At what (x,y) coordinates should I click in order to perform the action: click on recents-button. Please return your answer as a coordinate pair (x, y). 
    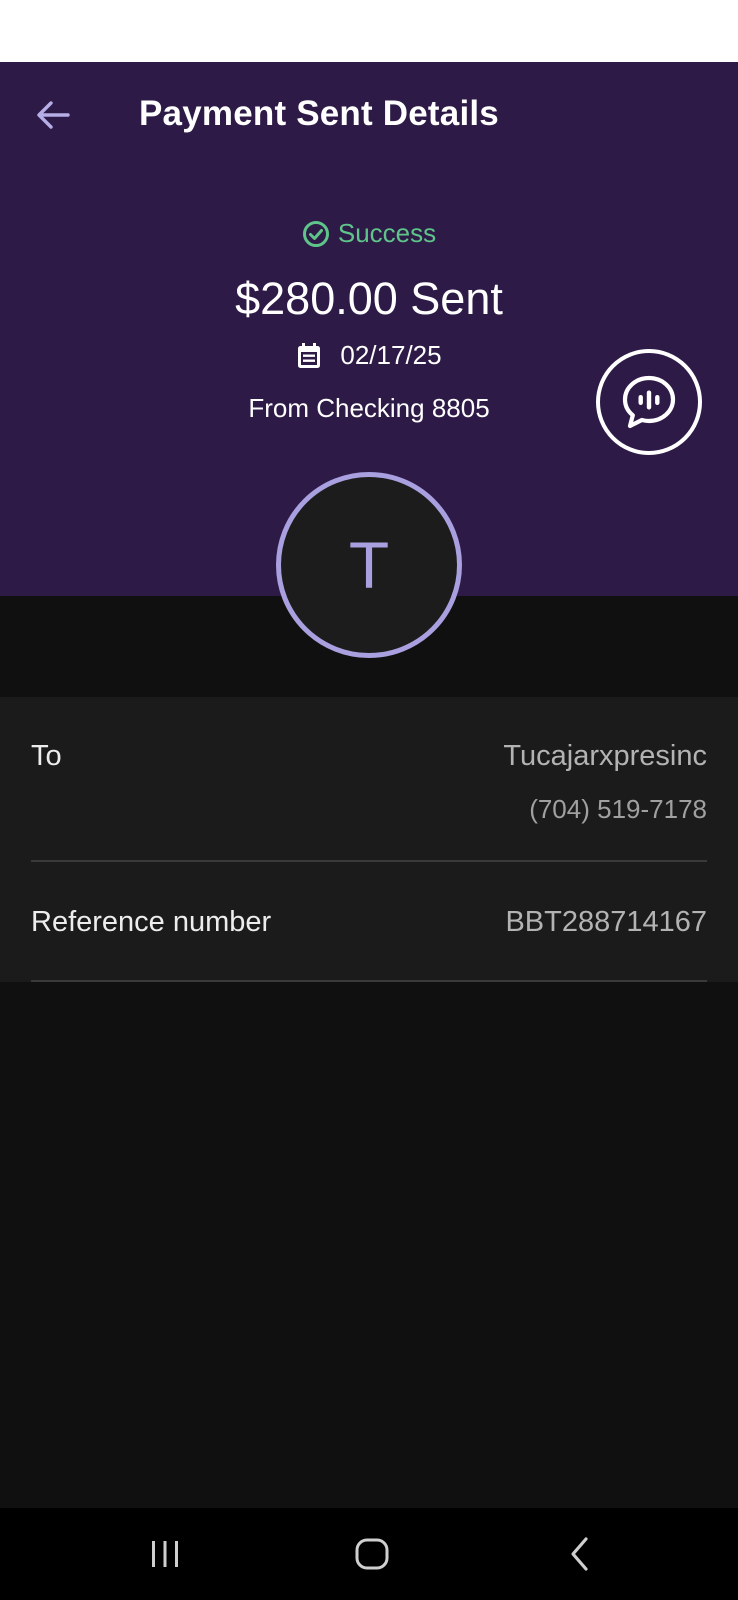
    Looking at the image, I should click on (165, 1554).